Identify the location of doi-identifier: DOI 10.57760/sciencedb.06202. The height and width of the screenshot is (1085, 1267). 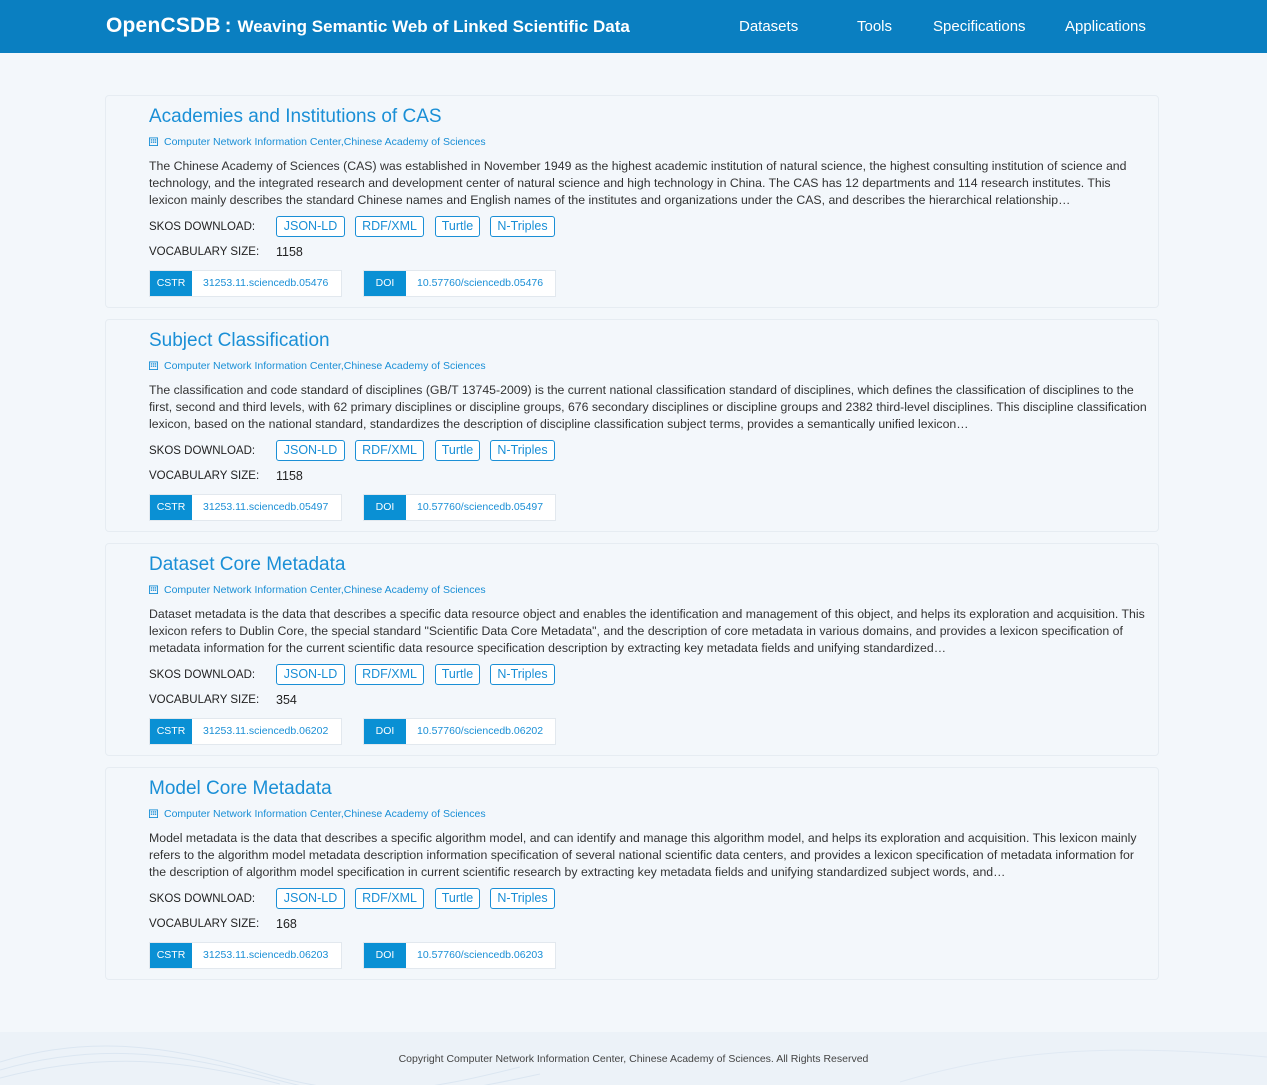
(459, 731).